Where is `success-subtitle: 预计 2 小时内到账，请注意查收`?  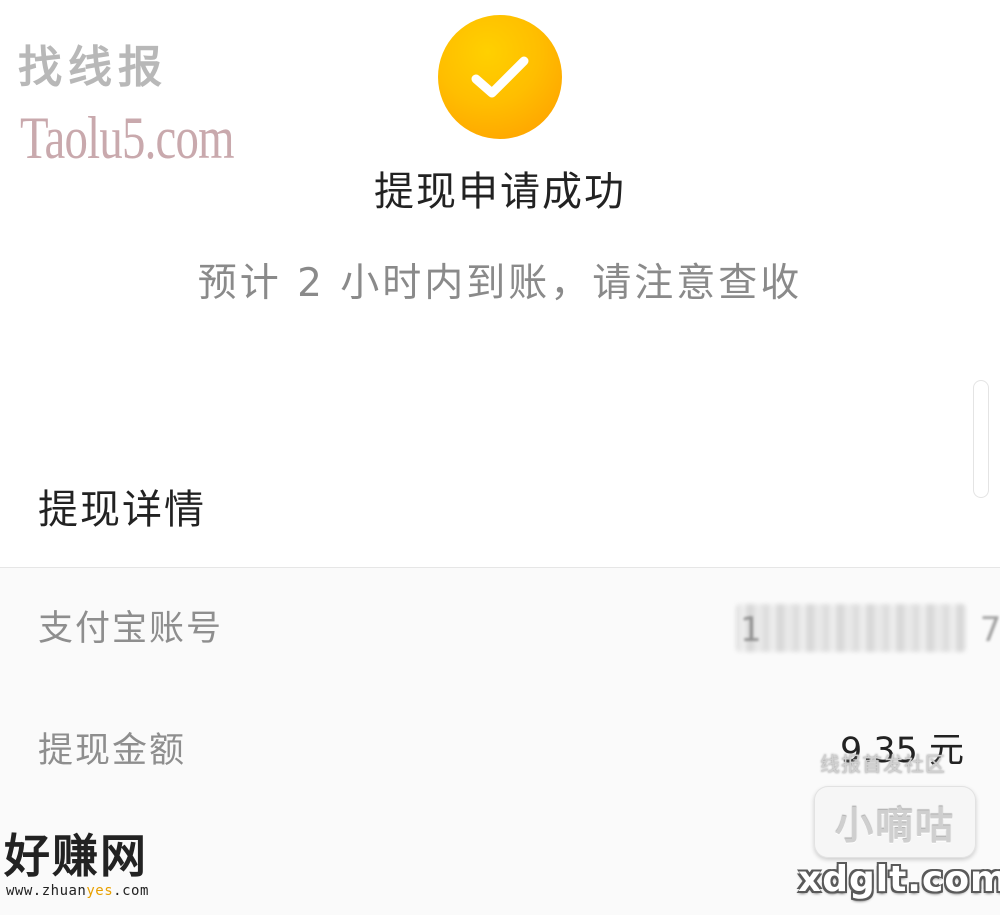 success-subtitle: 预计 2 小时内到账，请注意查收 is located at coordinates (500, 283).